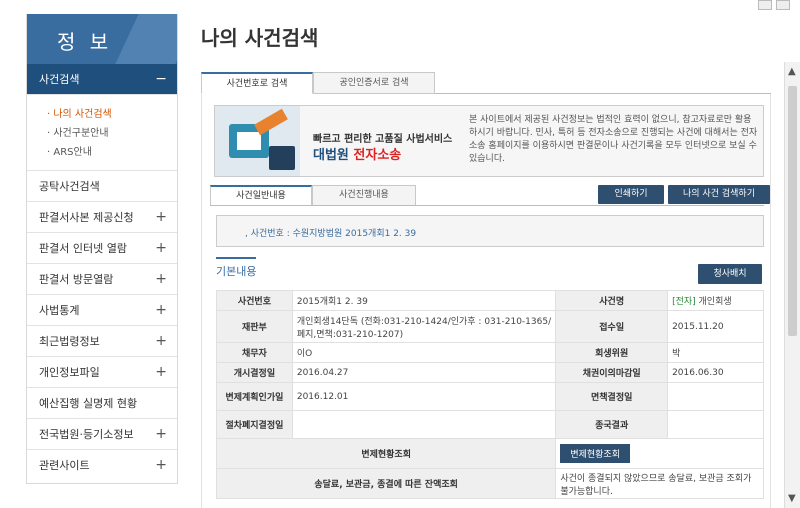 The width and height of the screenshot is (800, 508). Describe the element at coordinates (254, 300) in the screenshot. I see `label-case-number: 사건번호` at that location.